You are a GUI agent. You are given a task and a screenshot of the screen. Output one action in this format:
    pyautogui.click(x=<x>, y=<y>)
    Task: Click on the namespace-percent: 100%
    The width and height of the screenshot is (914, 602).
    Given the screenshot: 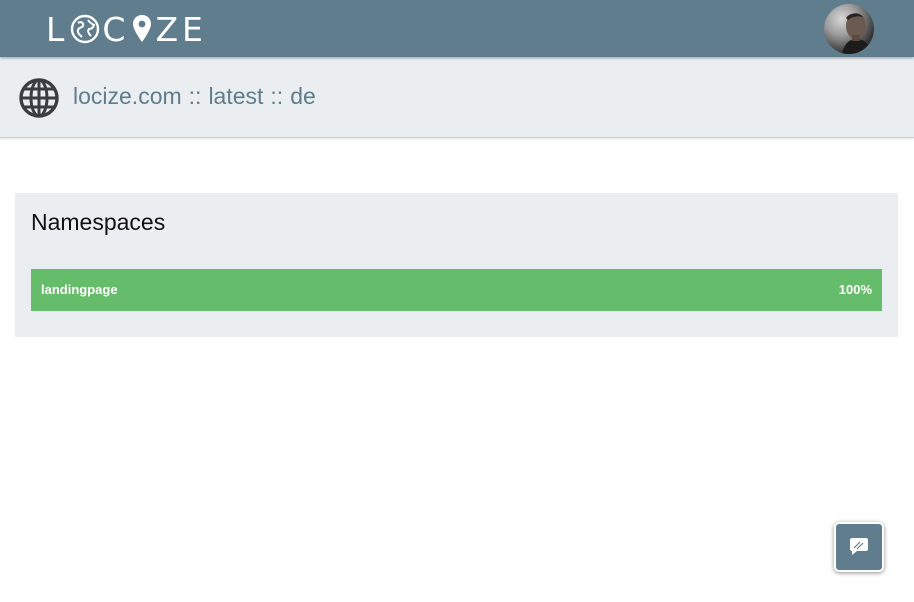 What is the action you would take?
    pyautogui.click(x=855, y=289)
    